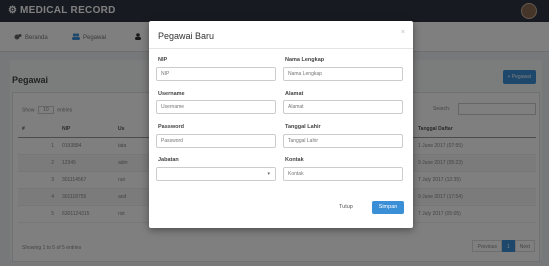  Describe the element at coordinates (303, 127) in the screenshot. I see `tanggal-lahir-label: Tanggal Lahir` at that location.